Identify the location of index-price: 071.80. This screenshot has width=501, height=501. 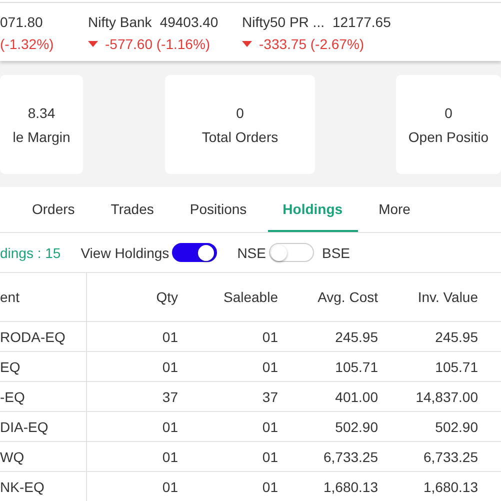
(21, 22).